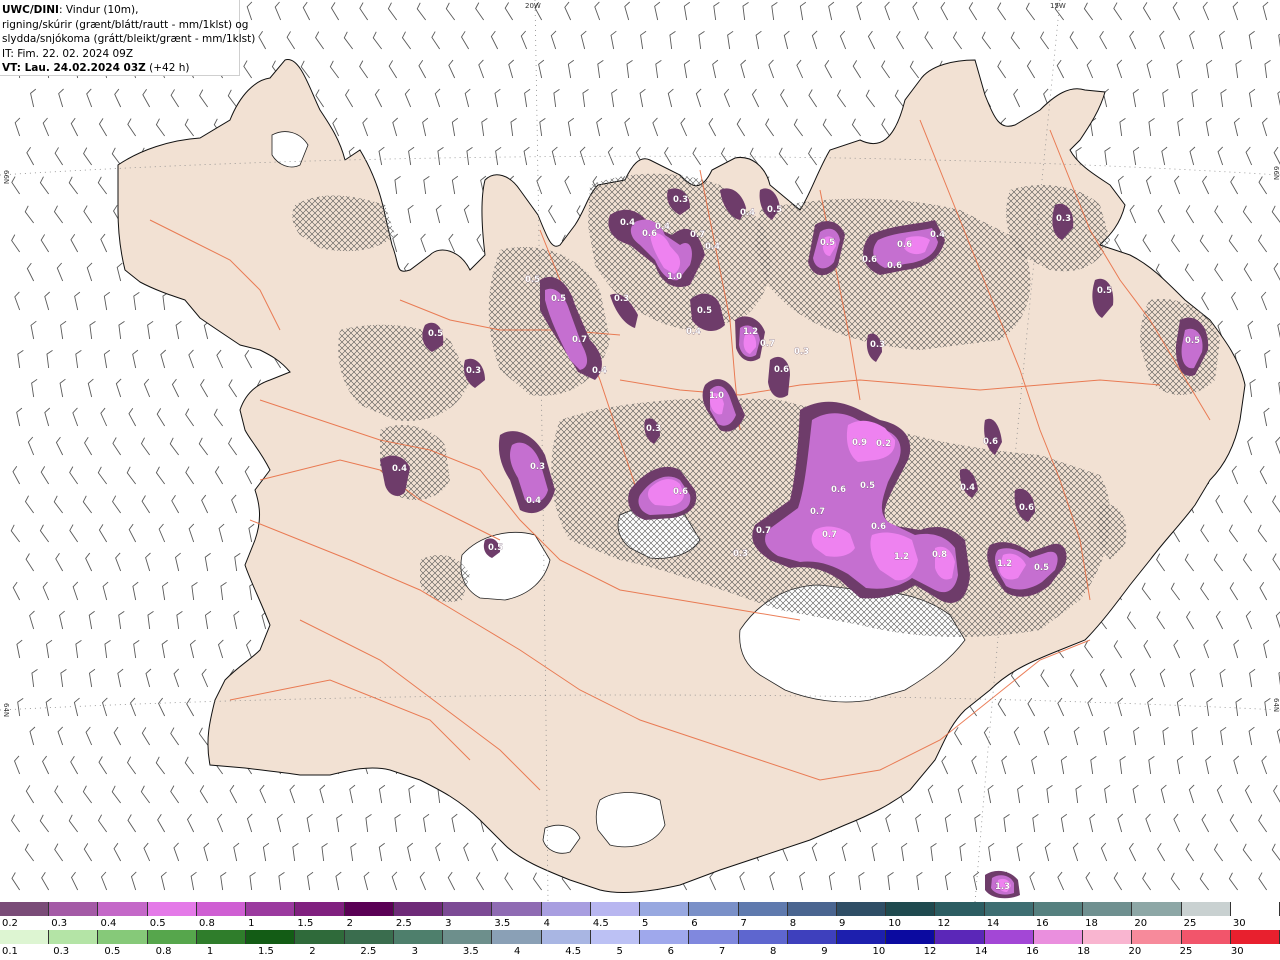  I want to click on legend-tick-label: 2, so click(312, 951).